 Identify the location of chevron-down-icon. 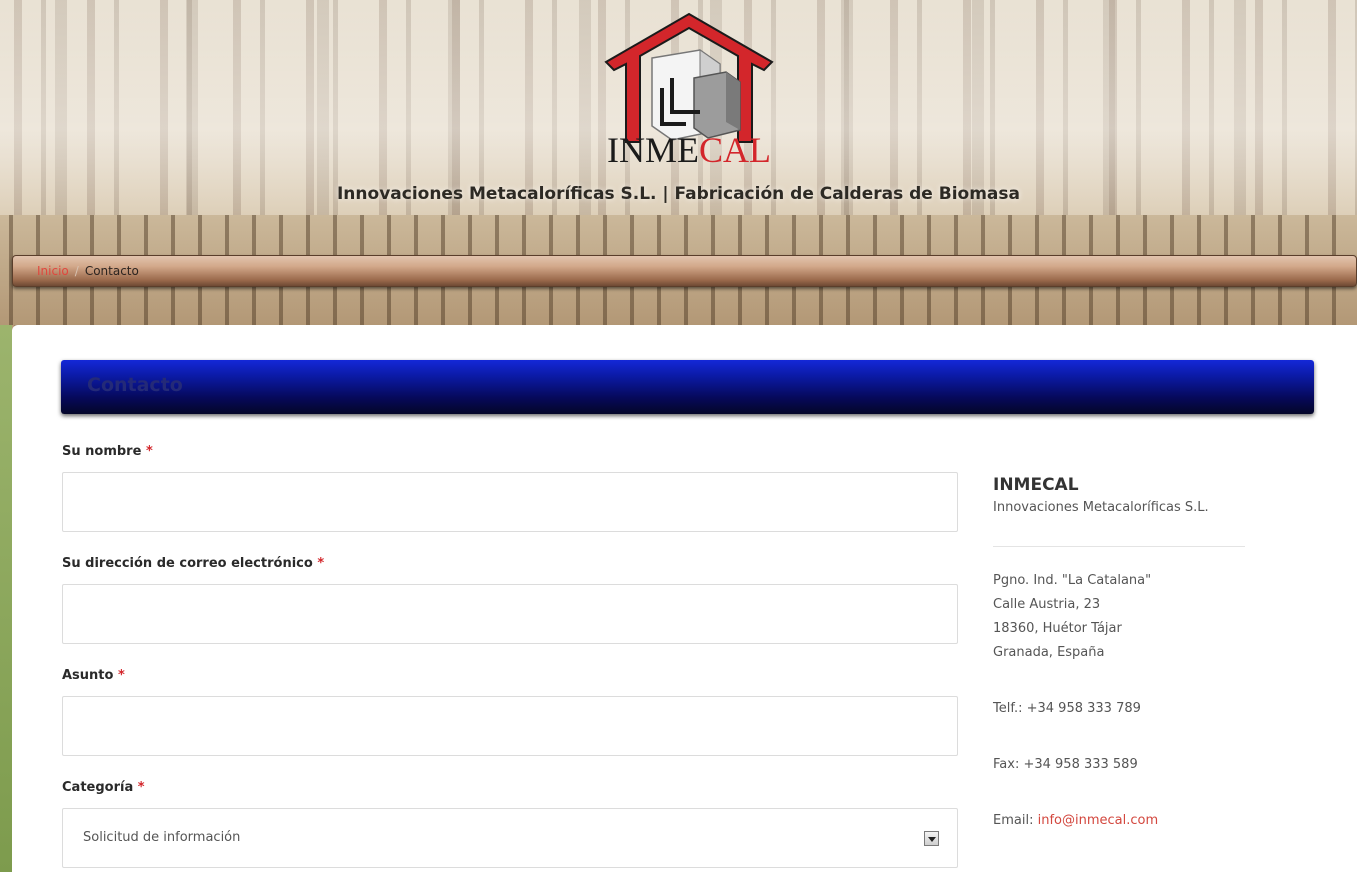
(931, 838).